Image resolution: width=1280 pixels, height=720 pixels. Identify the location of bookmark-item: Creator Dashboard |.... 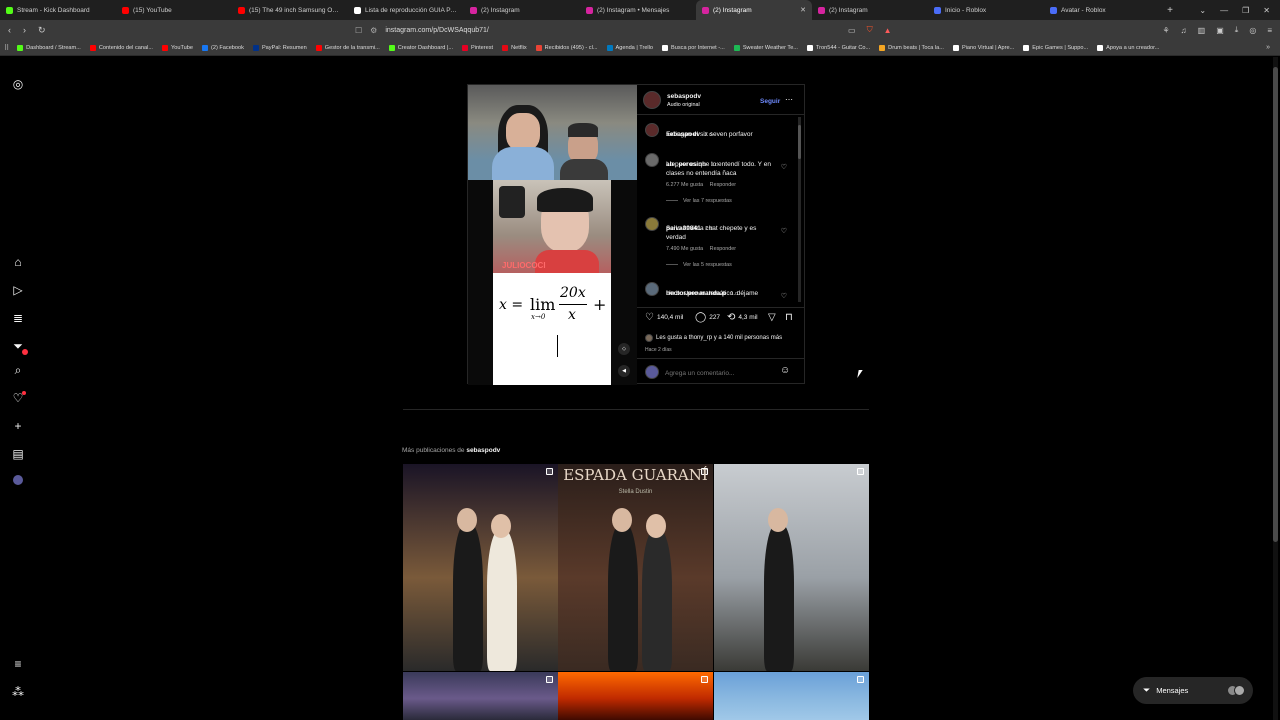
(420, 47).